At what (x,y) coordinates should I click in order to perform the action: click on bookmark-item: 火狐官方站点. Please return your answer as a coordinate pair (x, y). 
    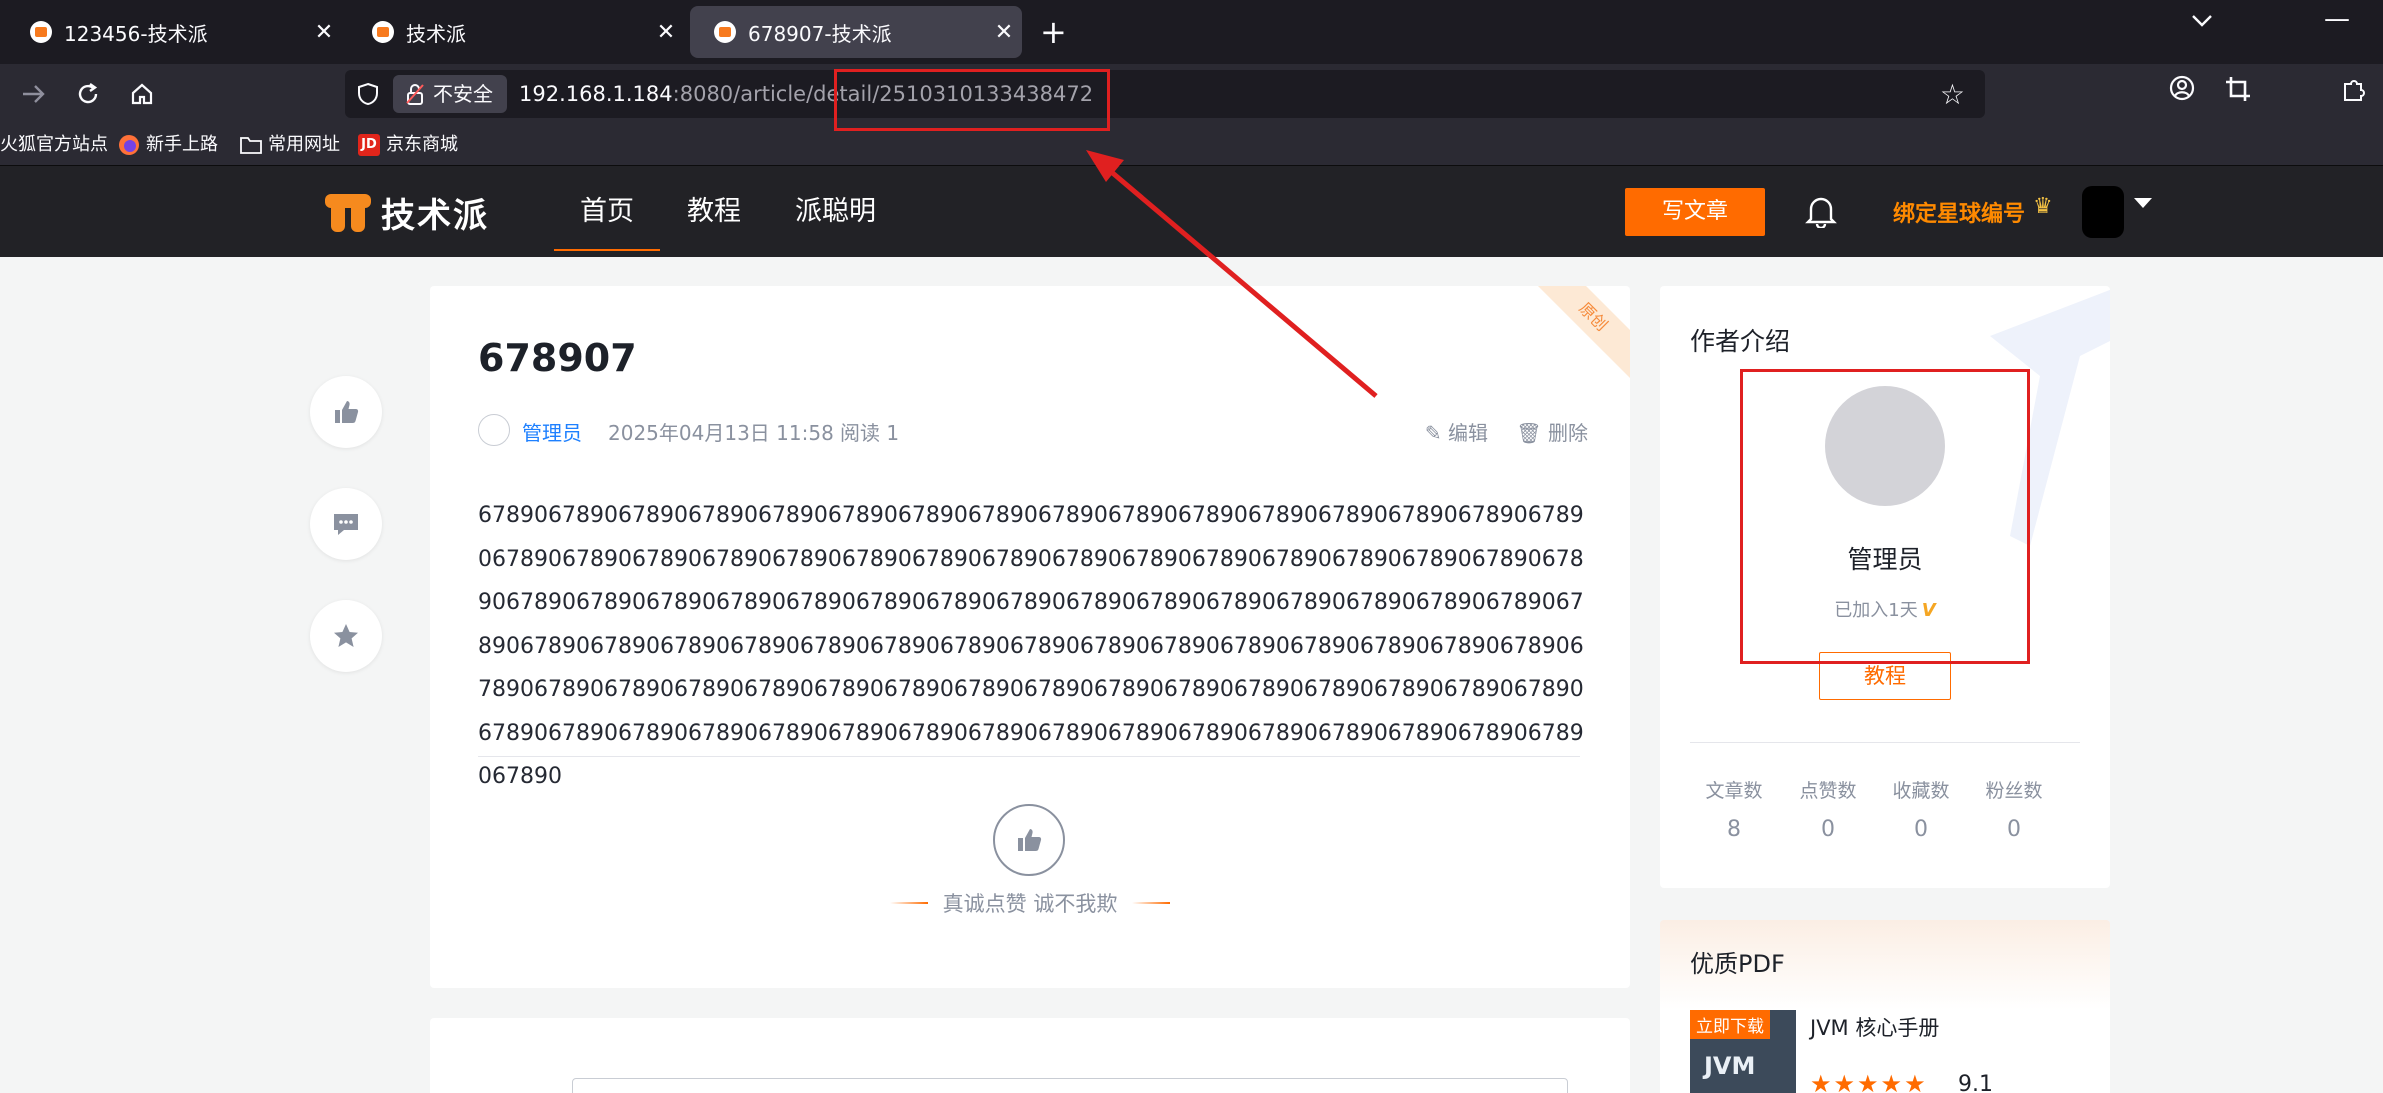
    Looking at the image, I should click on (54, 145).